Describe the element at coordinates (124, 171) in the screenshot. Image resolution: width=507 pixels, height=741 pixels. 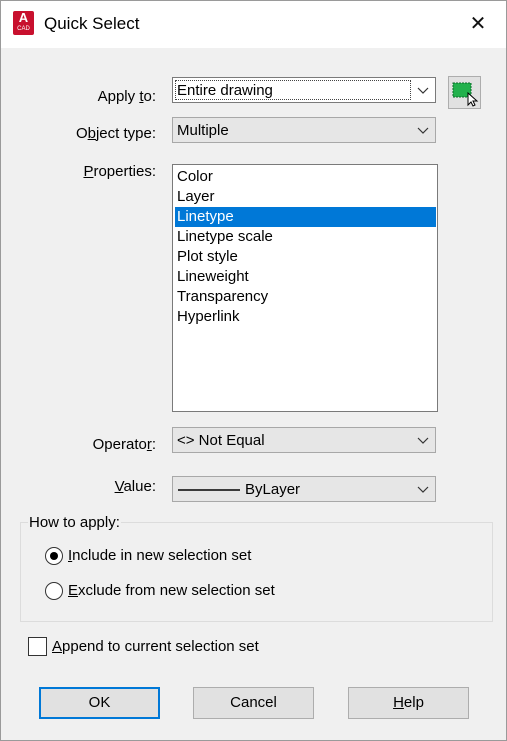
I see `properties-label-post: roperties:` at that location.